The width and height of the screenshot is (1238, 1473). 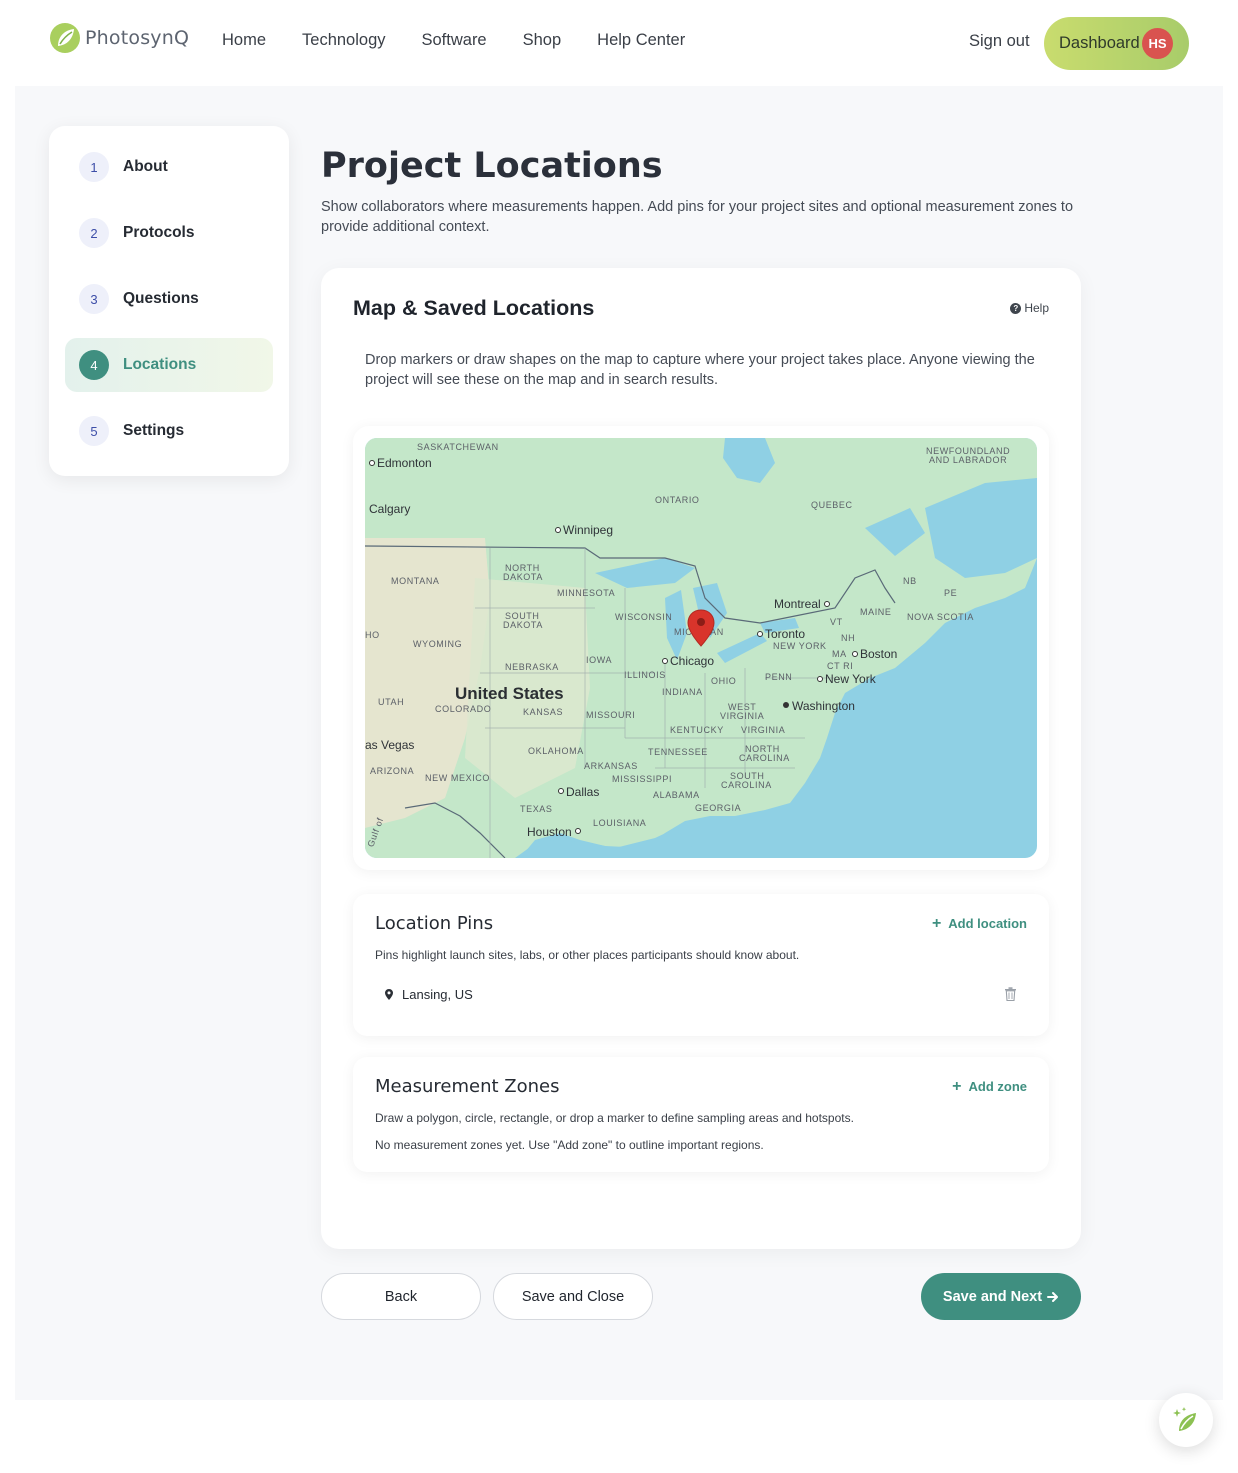 What do you see at coordinates (94, 167) in the screenshot?
I see `step-number: 1` at bounding box center [94, 167].